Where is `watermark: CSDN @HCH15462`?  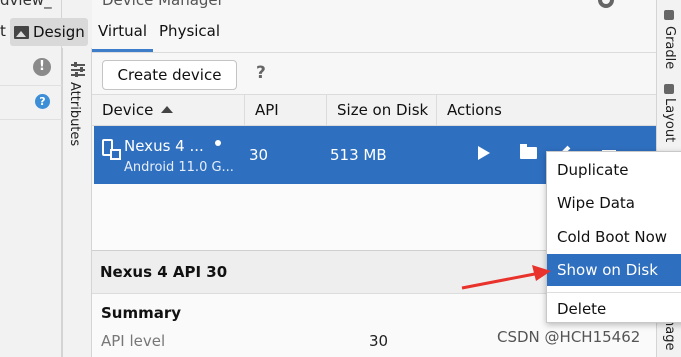
watermark: CSDN @HCH15462 is located at coordinates (569, 337).